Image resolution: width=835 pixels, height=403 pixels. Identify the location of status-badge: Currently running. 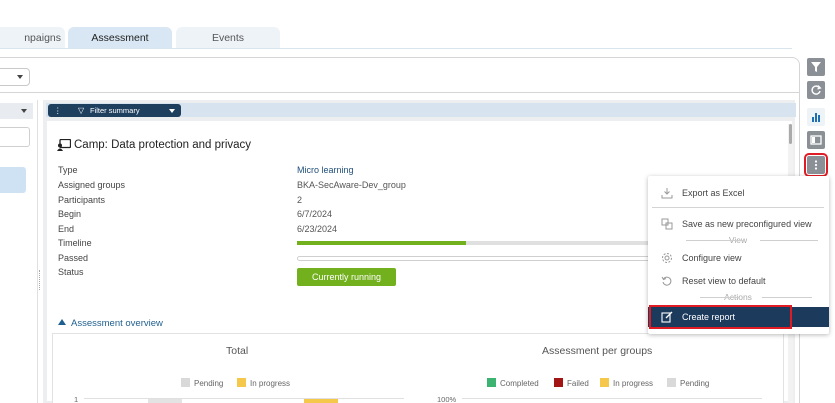
(346, 277).